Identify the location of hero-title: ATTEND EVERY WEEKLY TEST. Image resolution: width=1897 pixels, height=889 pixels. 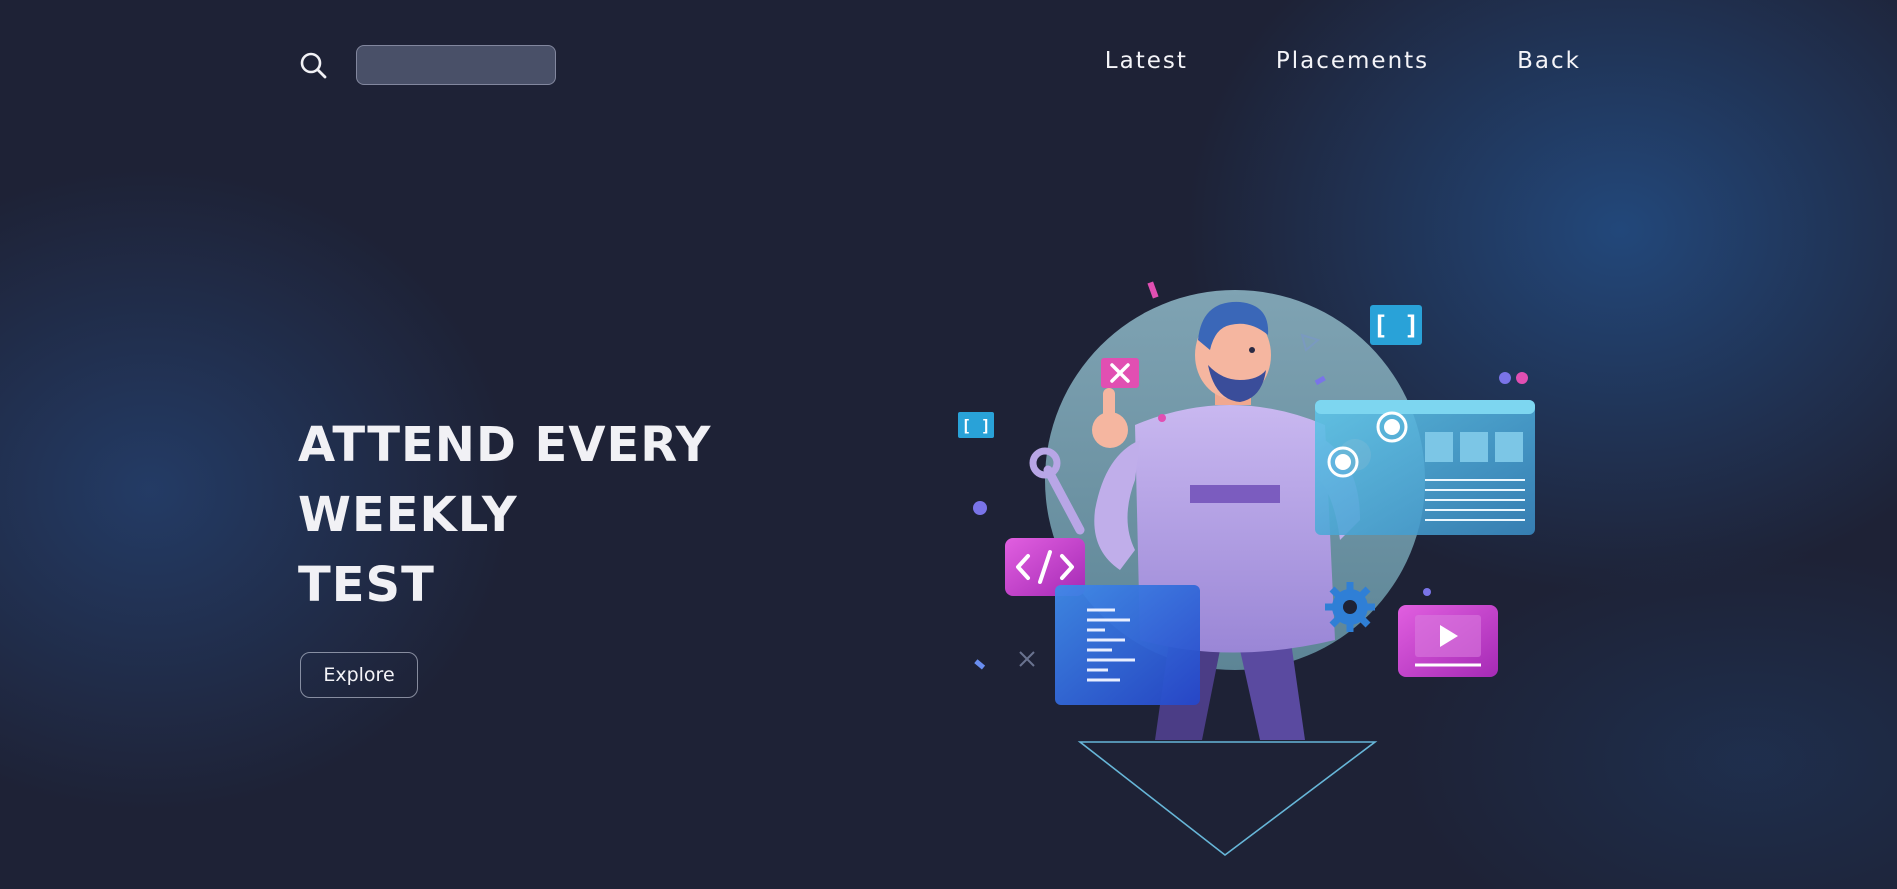
(504, 515).